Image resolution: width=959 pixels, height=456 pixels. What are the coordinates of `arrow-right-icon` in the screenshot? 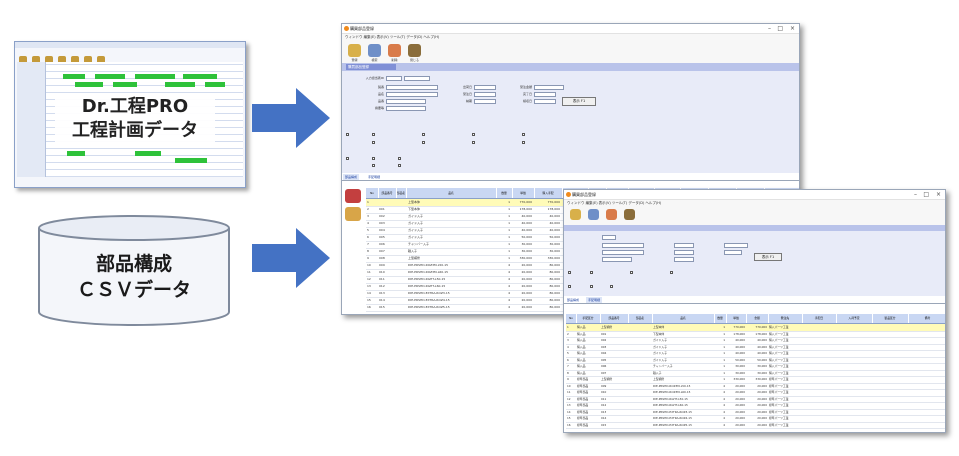 It's located at (291, 258).